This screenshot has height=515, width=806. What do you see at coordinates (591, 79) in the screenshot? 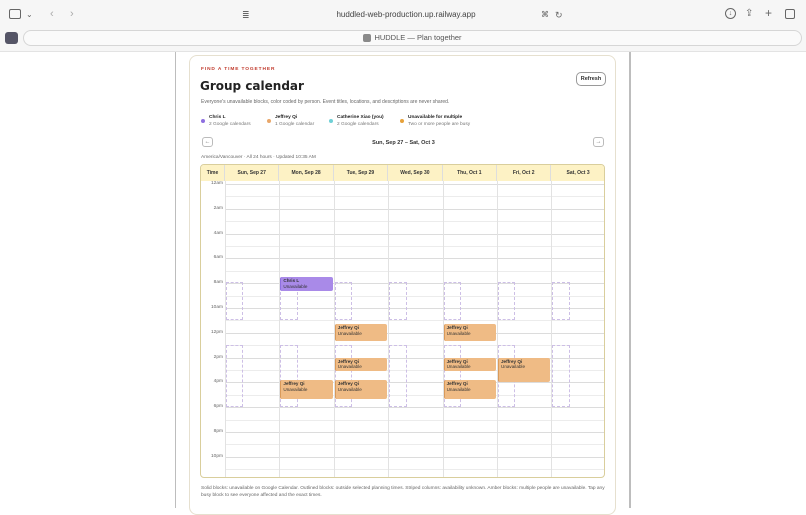
I see `refresh-button: Refresh` at bounding box center [591, 79].